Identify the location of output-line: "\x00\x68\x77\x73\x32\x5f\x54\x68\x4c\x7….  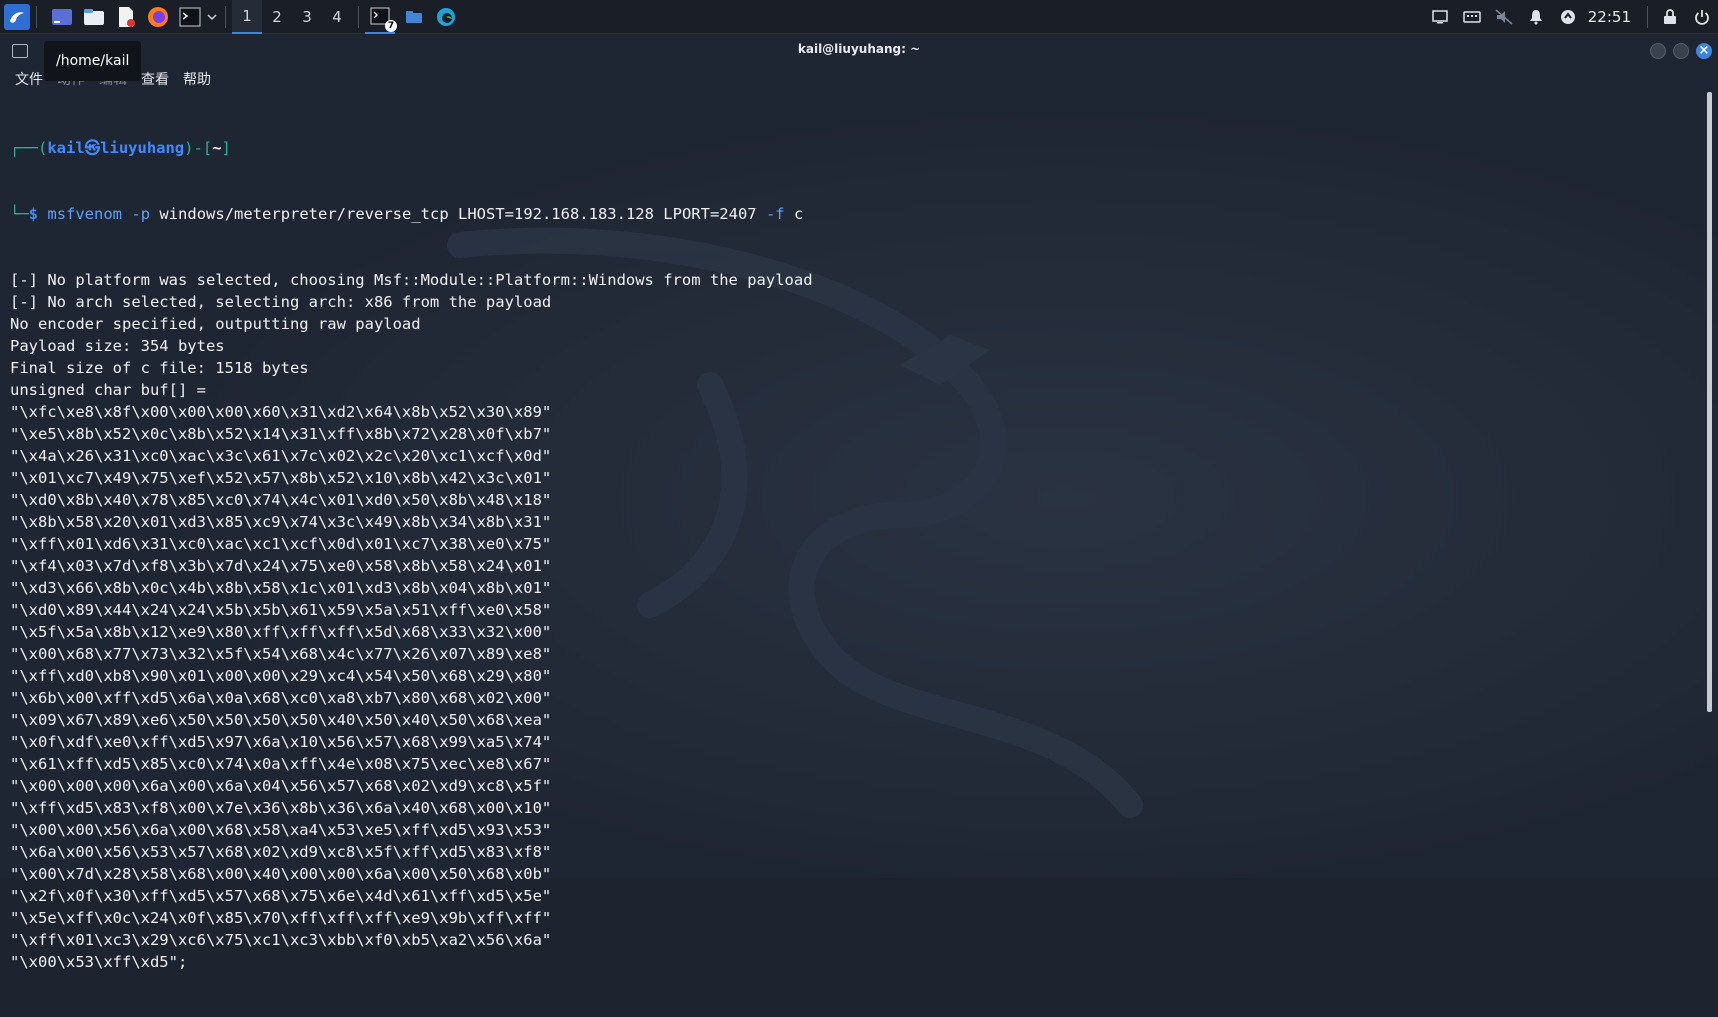
(281, 654).